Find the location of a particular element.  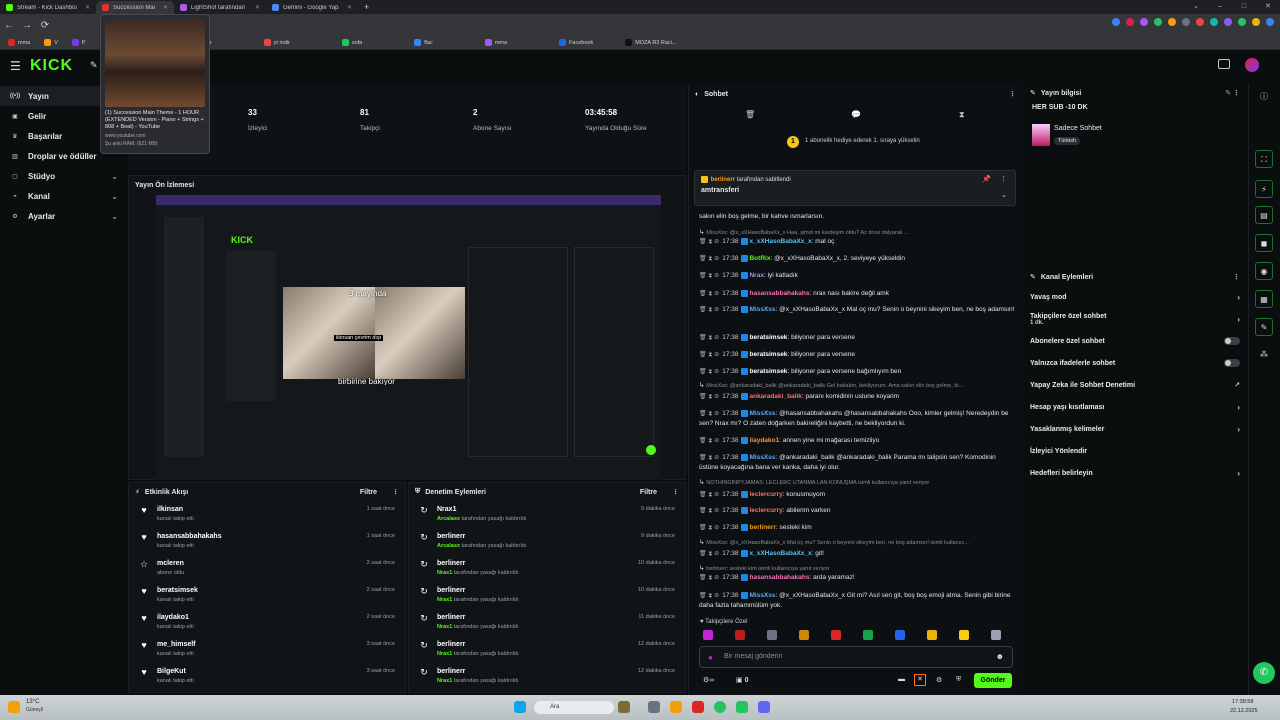

close-window-button: ✕ is located at coordinates (1268, 7).